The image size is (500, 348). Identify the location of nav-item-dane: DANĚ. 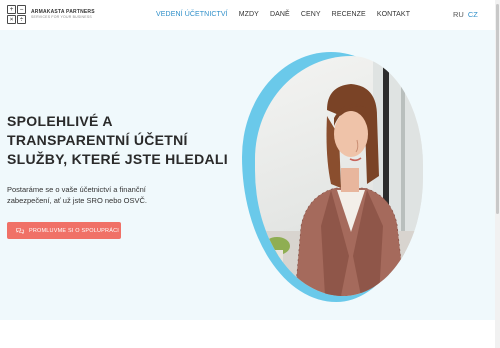
(280, 14).